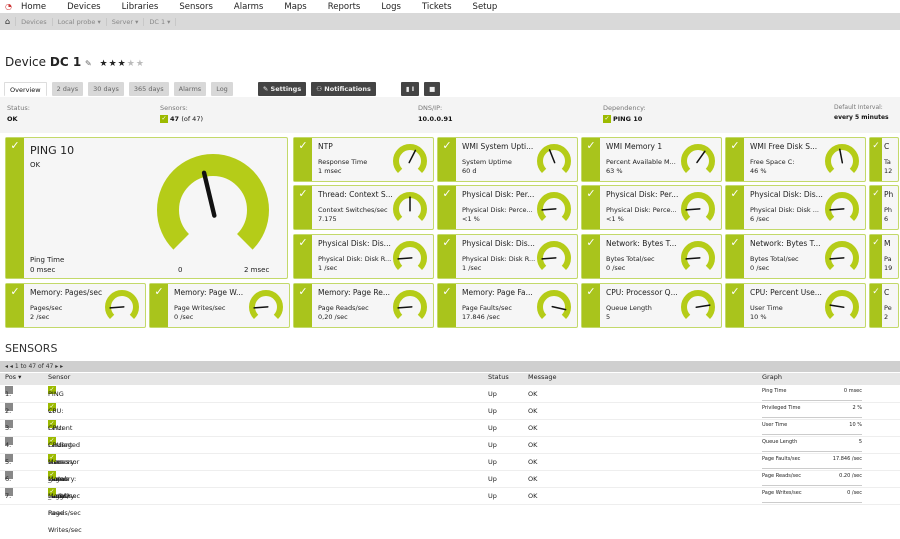 The width and height of the screenshot is (900, 539). What do you see at coordinates (812, 445) in the screenshot?
I see `mini-graph: Queue Length 5` at bounding box center [812, 445].